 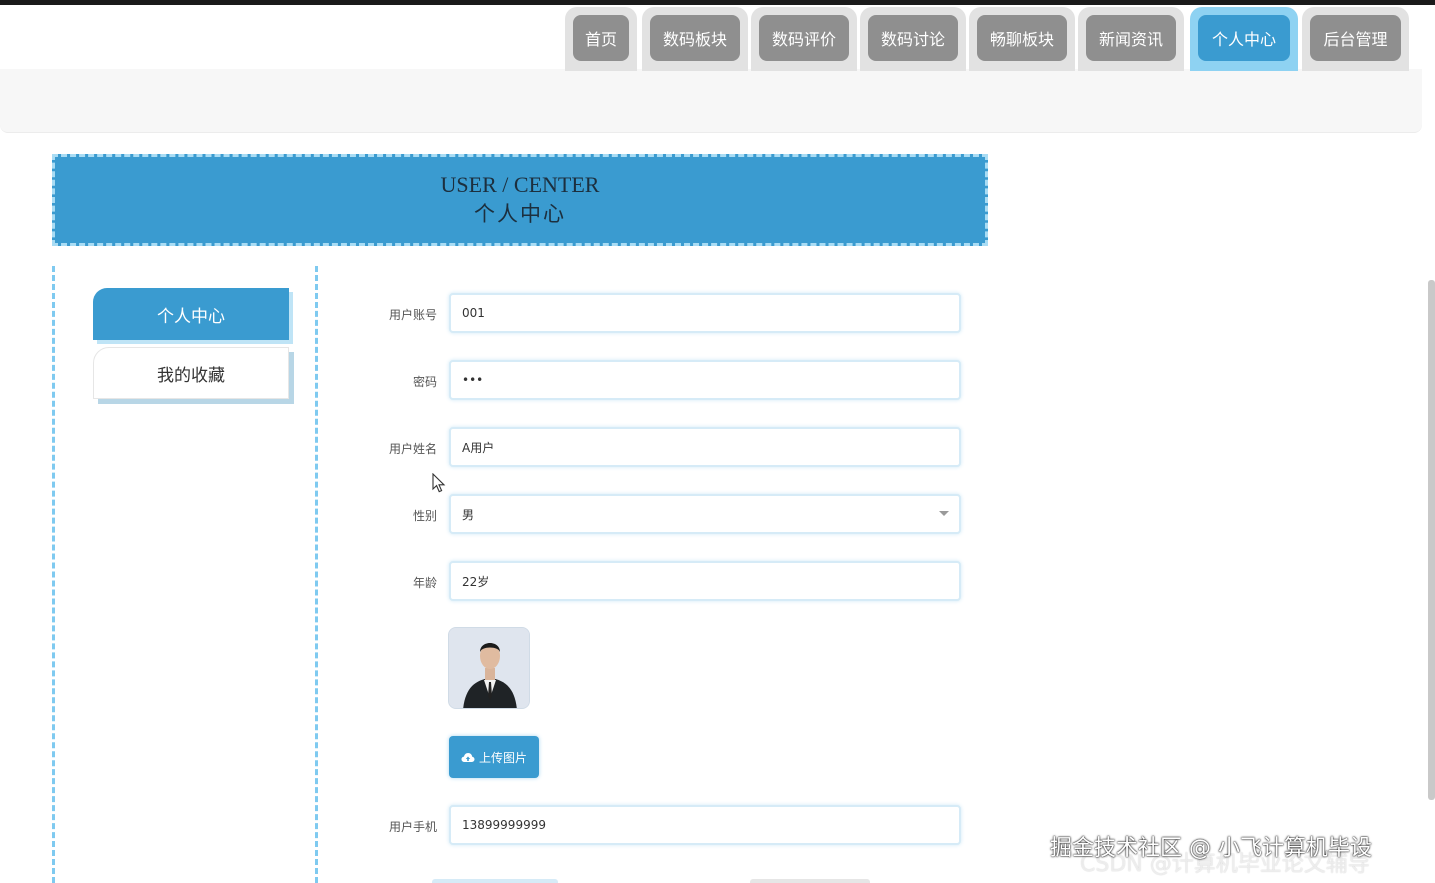 What do you see at coordinates (424, 583) in the screenshot?
I see `age-label: 年龄` at bounding box center [424, 583].